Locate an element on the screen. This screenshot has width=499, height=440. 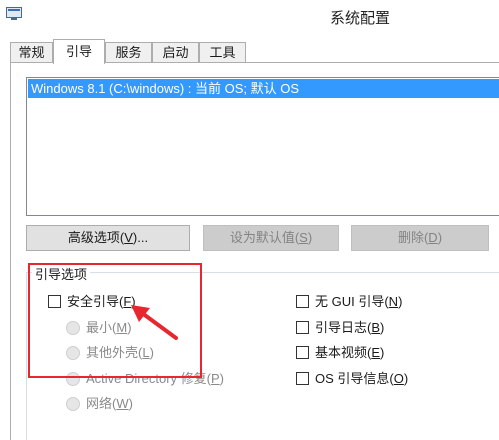
os-boot-info-label: OS 引导信息(O) is located at coordinates (362, 378).